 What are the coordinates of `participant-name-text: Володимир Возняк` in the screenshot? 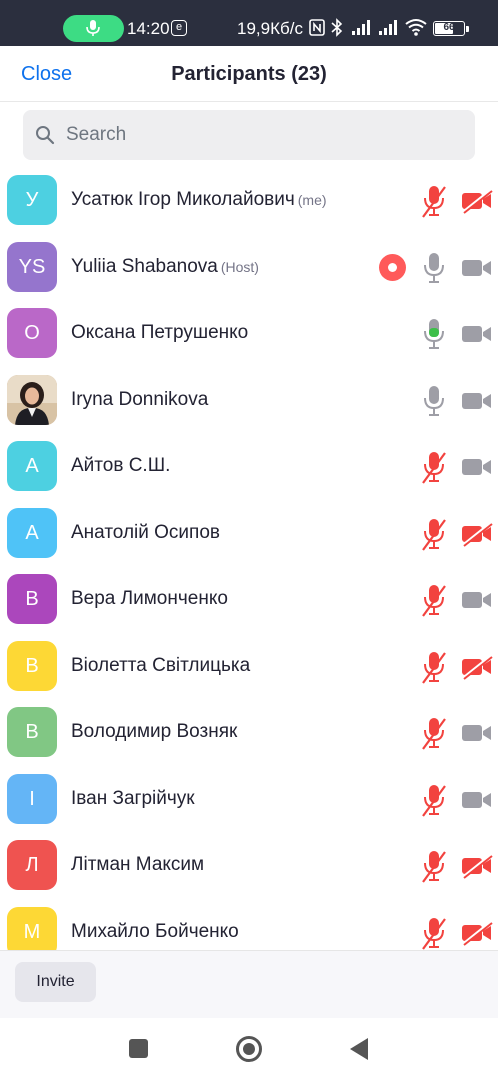 It's located at (154, 731).